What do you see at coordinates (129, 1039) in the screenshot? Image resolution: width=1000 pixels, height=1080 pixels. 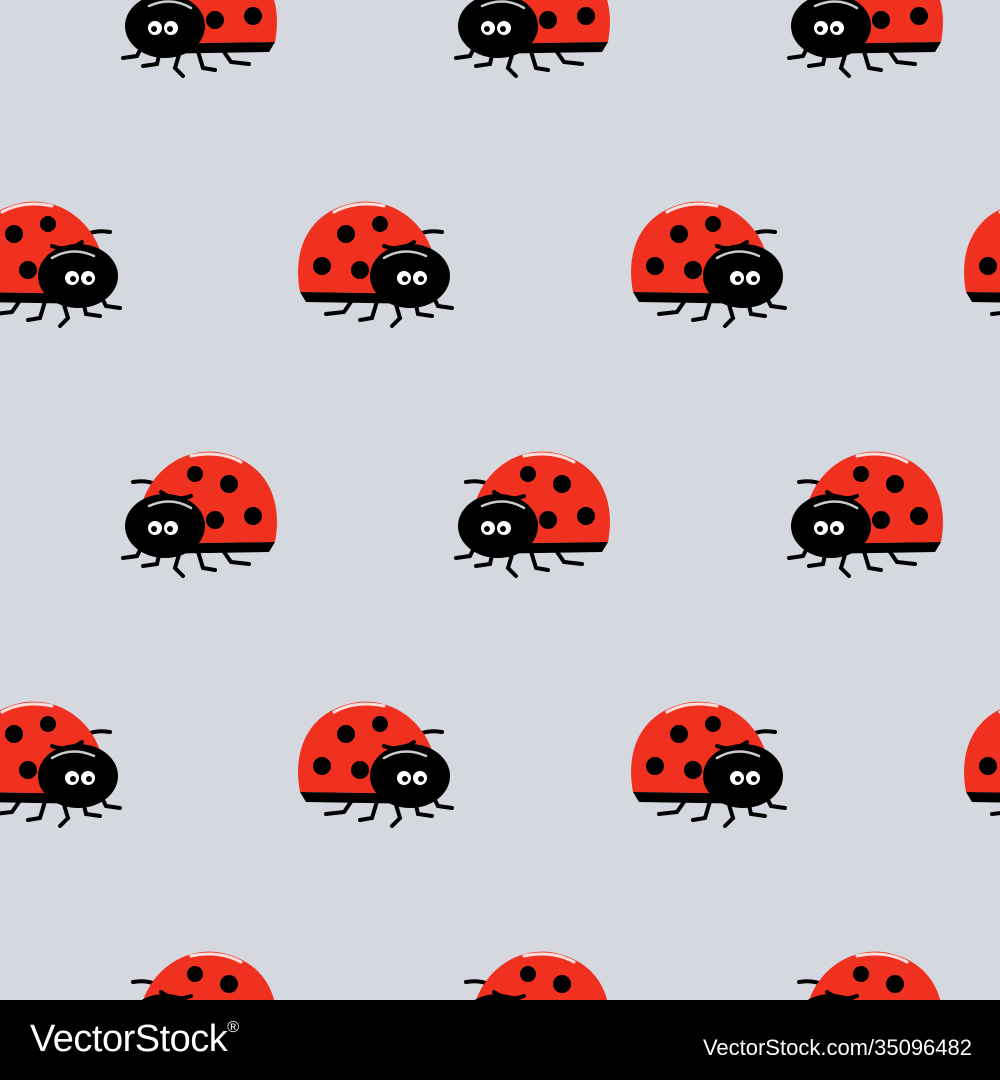 I see `brand-text: VectorStock` at bounding box center [129, 1039].